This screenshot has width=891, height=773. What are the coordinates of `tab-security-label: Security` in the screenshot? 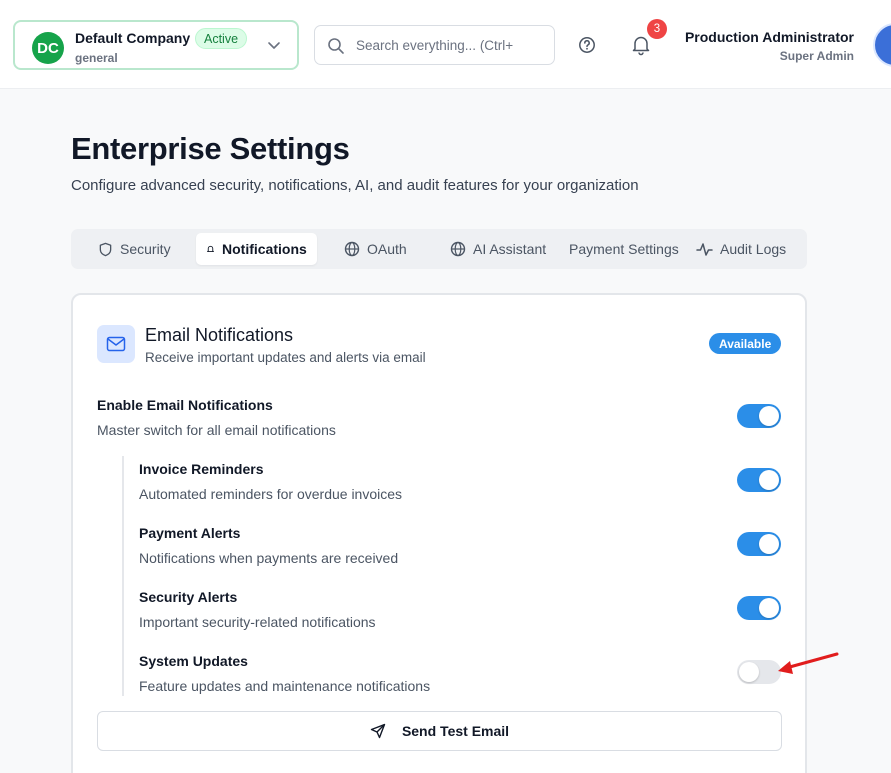 It's located at (145, 249).